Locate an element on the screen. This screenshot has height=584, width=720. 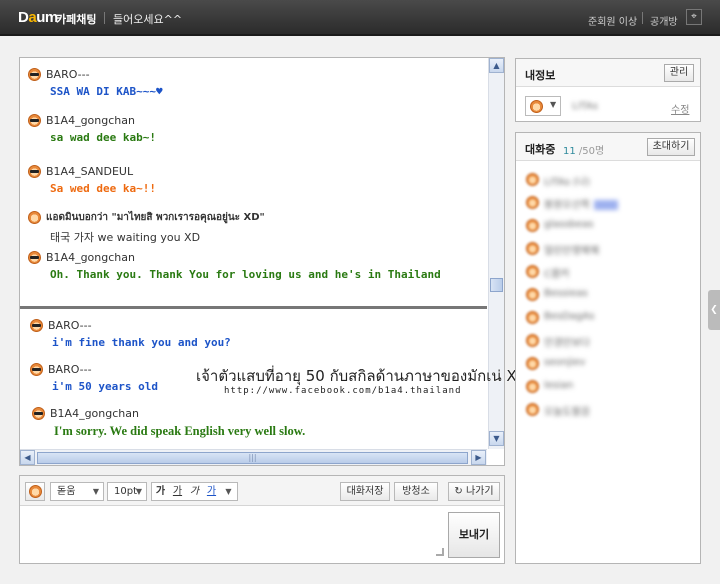
visibility-setting: 공개방 is located at coordinates (664, 20).